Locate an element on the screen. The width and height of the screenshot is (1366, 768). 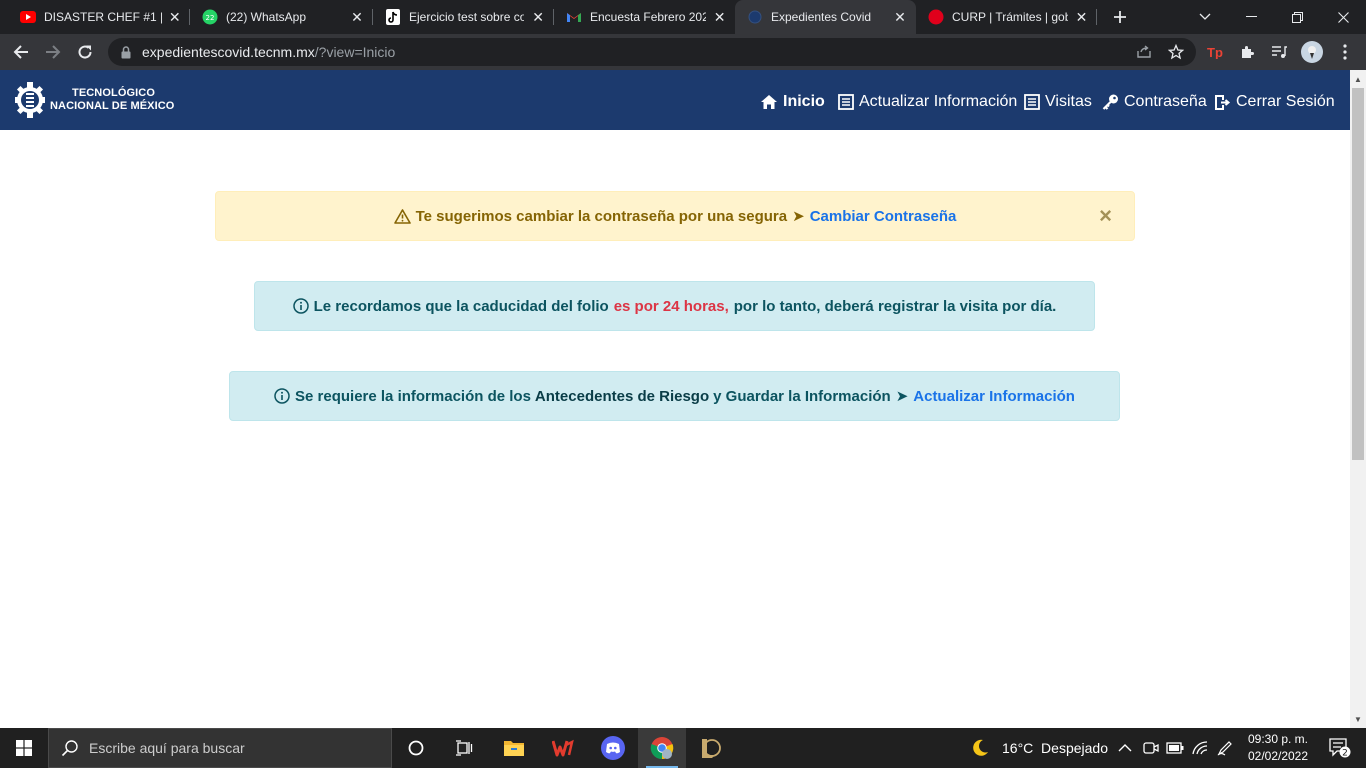
extensions-button is located at coordinates (1248, 52).